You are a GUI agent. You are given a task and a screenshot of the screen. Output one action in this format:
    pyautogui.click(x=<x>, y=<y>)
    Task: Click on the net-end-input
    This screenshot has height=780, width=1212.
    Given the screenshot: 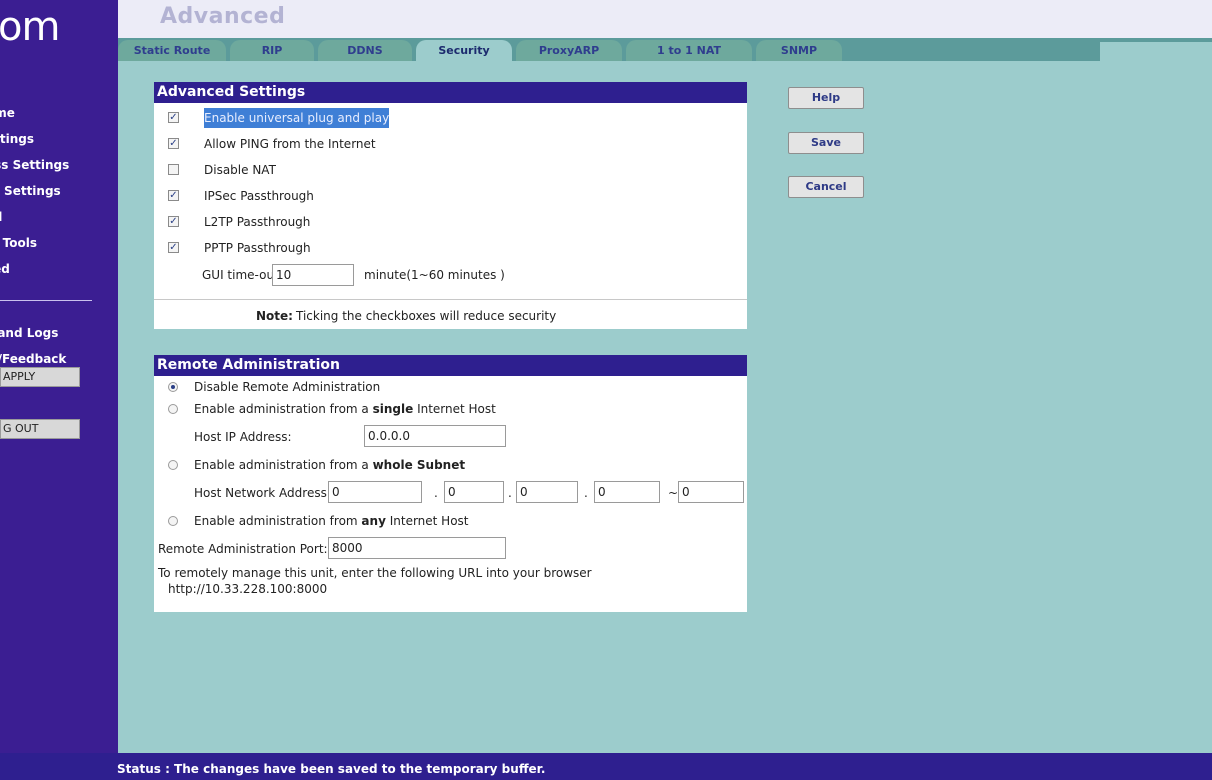 What is the action you would take?
    pyautogui.click(x=711, y=492)
    